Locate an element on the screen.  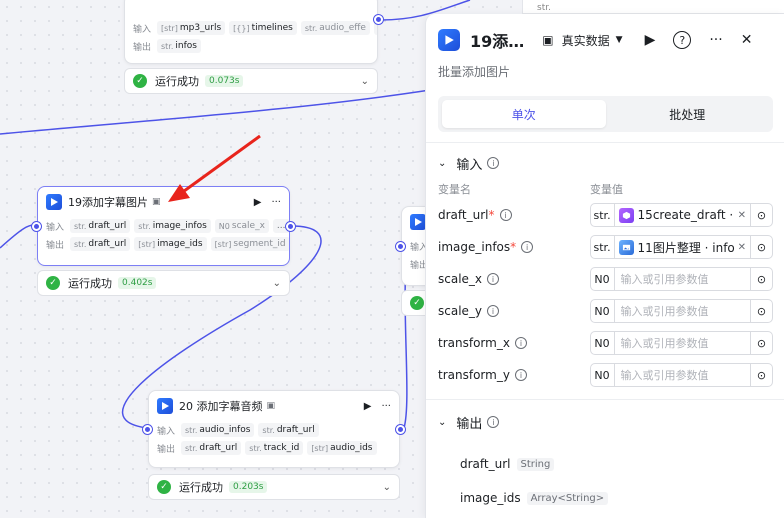
mode-tabs: 单次 批处理 is located at coordinates (605, 114).